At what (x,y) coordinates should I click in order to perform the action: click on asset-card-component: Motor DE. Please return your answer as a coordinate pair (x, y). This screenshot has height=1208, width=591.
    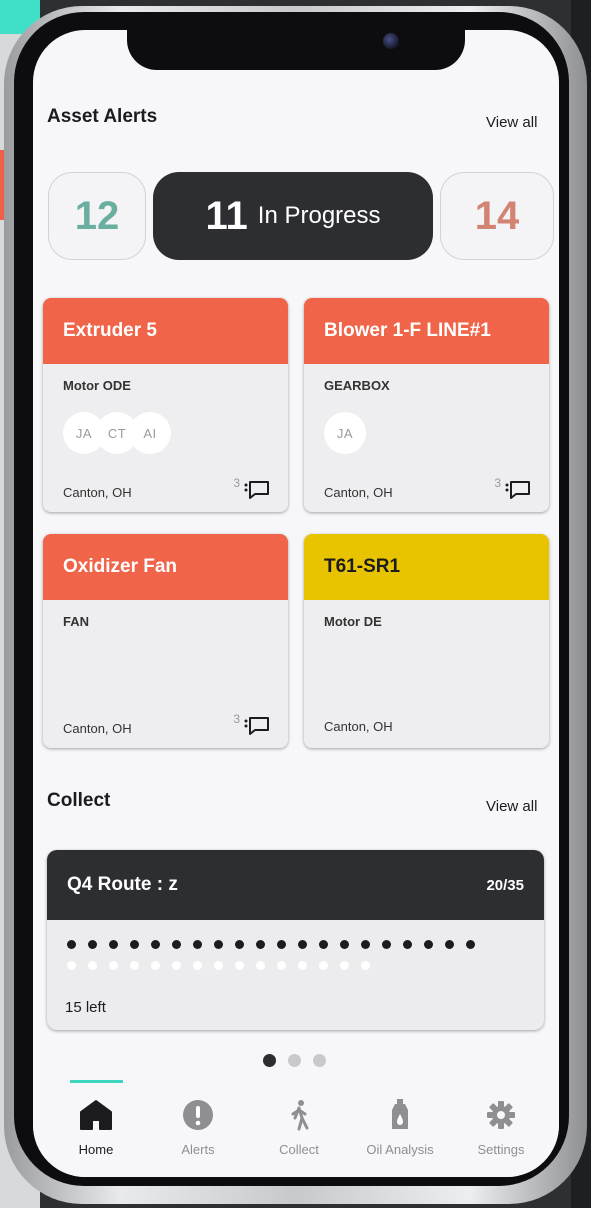
    Looking at the image, I should click on (353, 621).